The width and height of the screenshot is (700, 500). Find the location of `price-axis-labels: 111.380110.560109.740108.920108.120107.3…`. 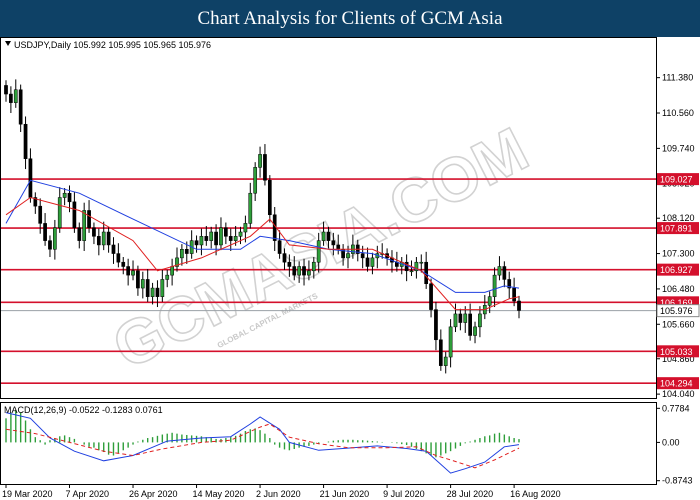

price-axis-labels: 111.380110.560109.740108.920108.120107.3… is located at coordinates (678, 236).